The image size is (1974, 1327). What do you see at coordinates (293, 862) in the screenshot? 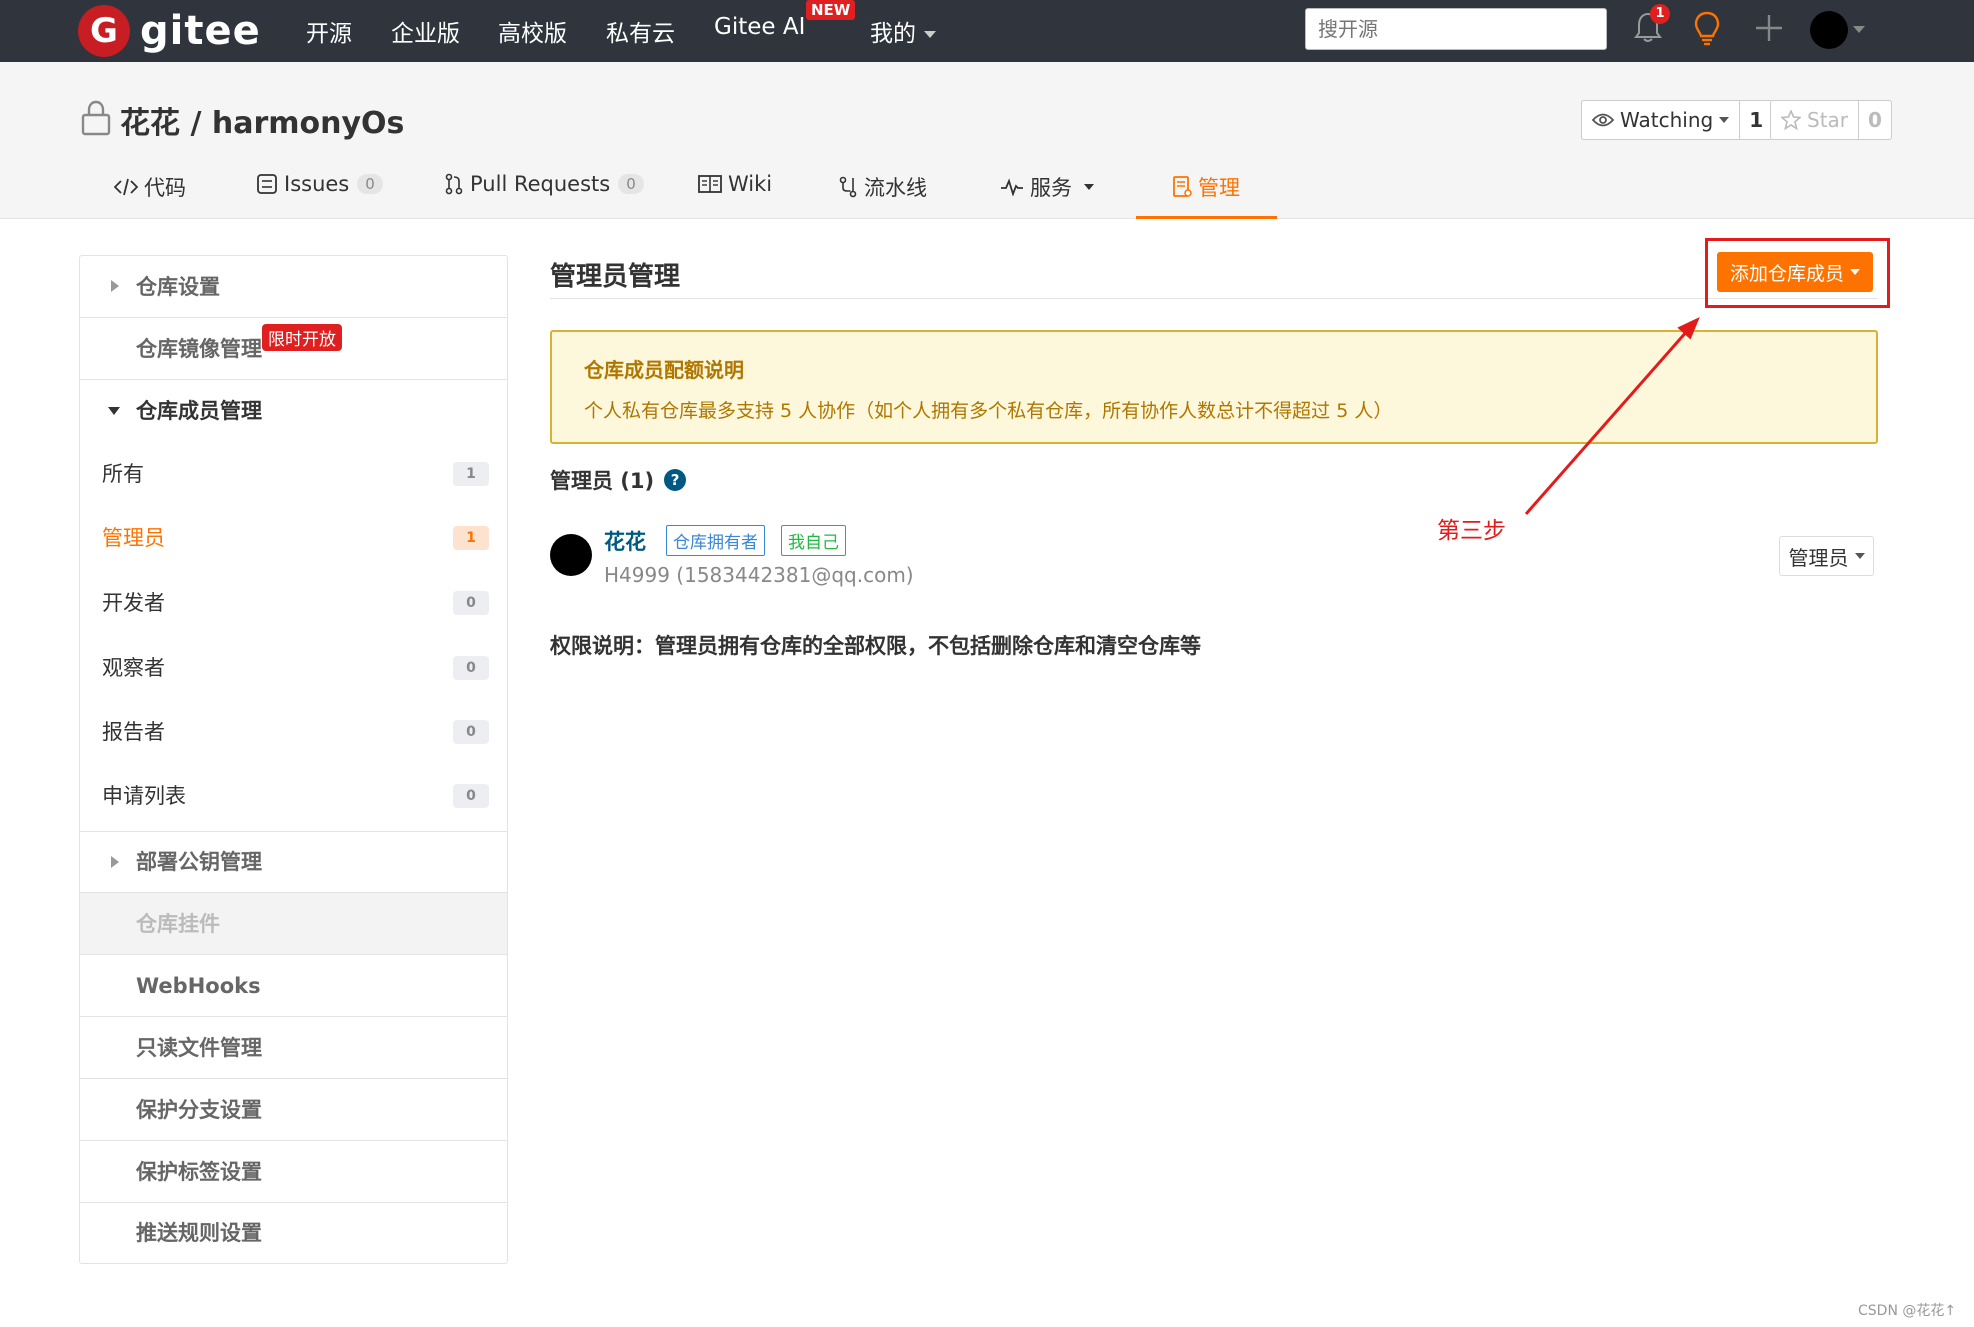
I see `sidebar-deploy-keys: 部署公钥管理` at bounding box center [293, 862].